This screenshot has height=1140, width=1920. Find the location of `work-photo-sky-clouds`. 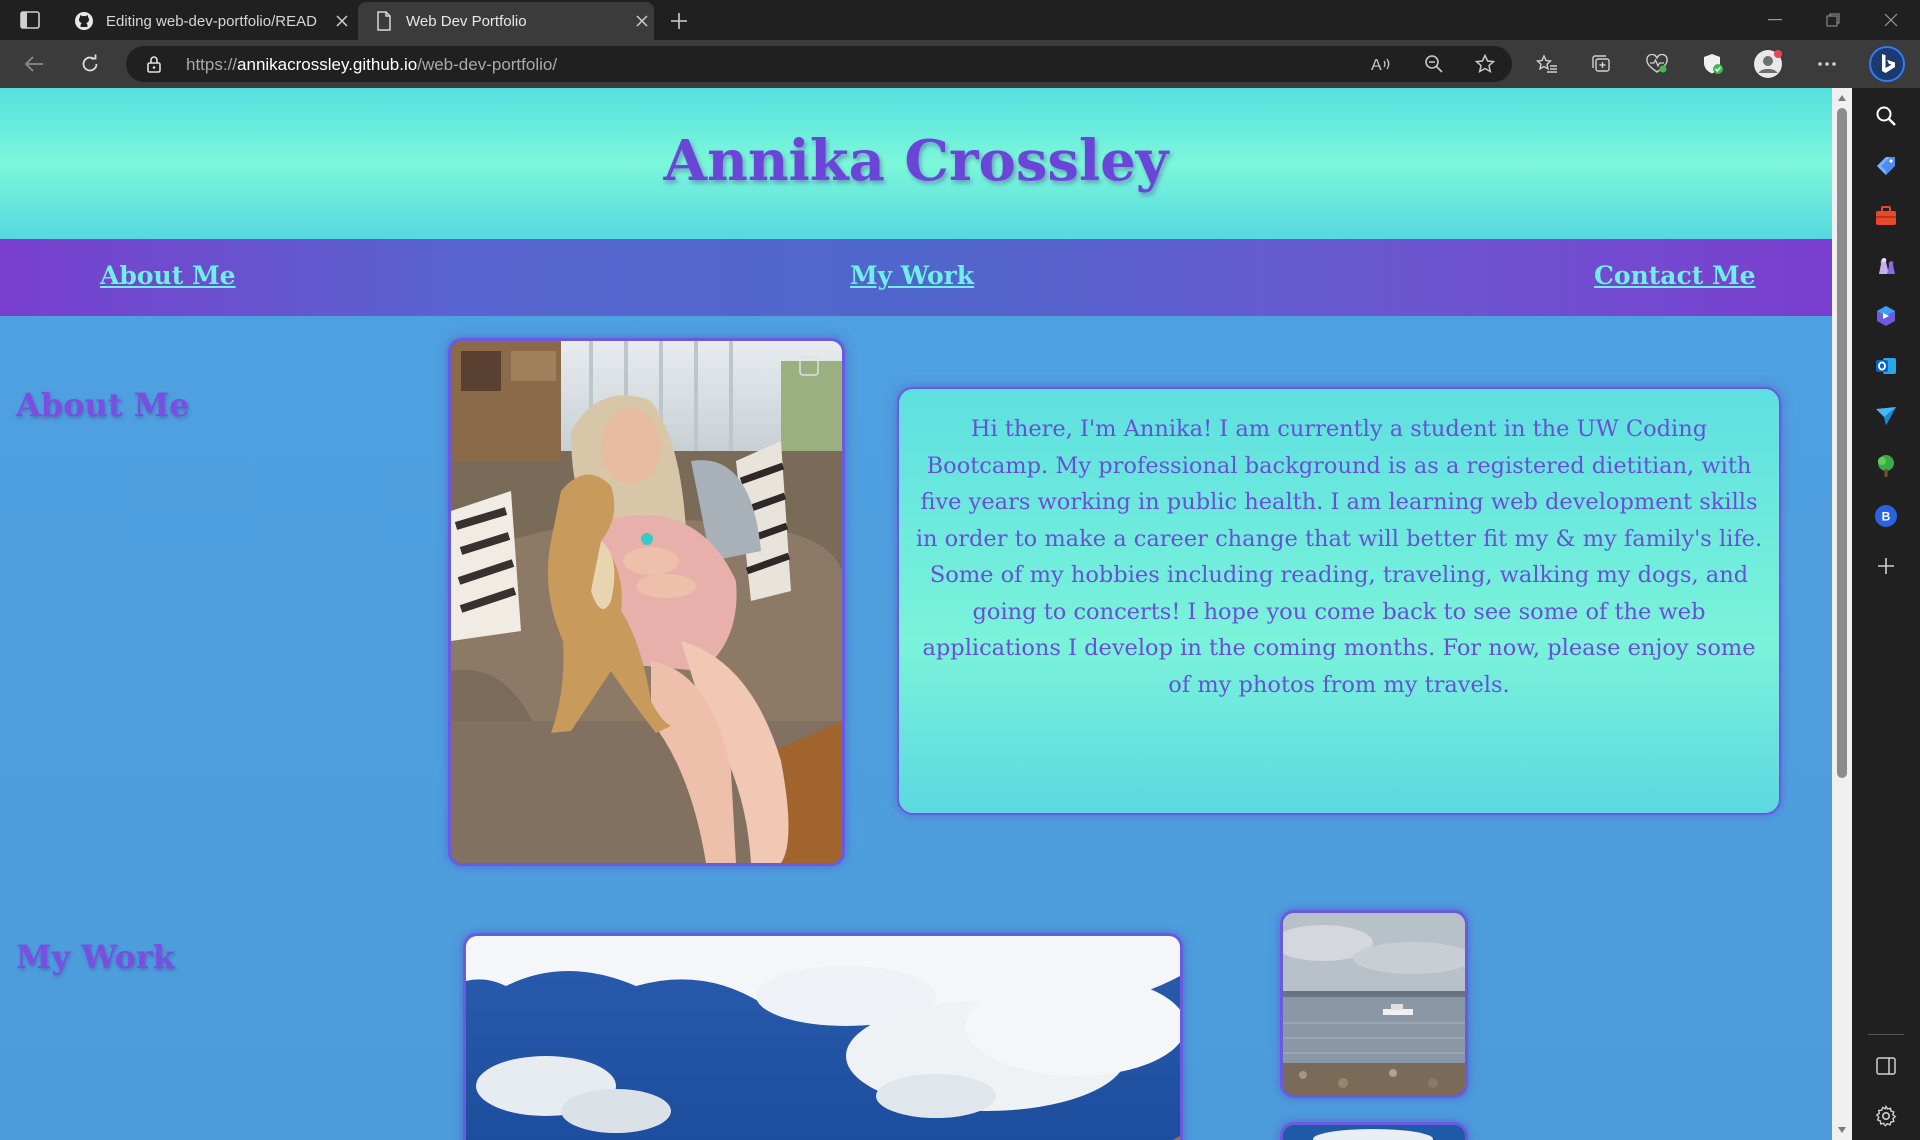

work-photo-sky-clouds is located at coordinates (823, 1036).